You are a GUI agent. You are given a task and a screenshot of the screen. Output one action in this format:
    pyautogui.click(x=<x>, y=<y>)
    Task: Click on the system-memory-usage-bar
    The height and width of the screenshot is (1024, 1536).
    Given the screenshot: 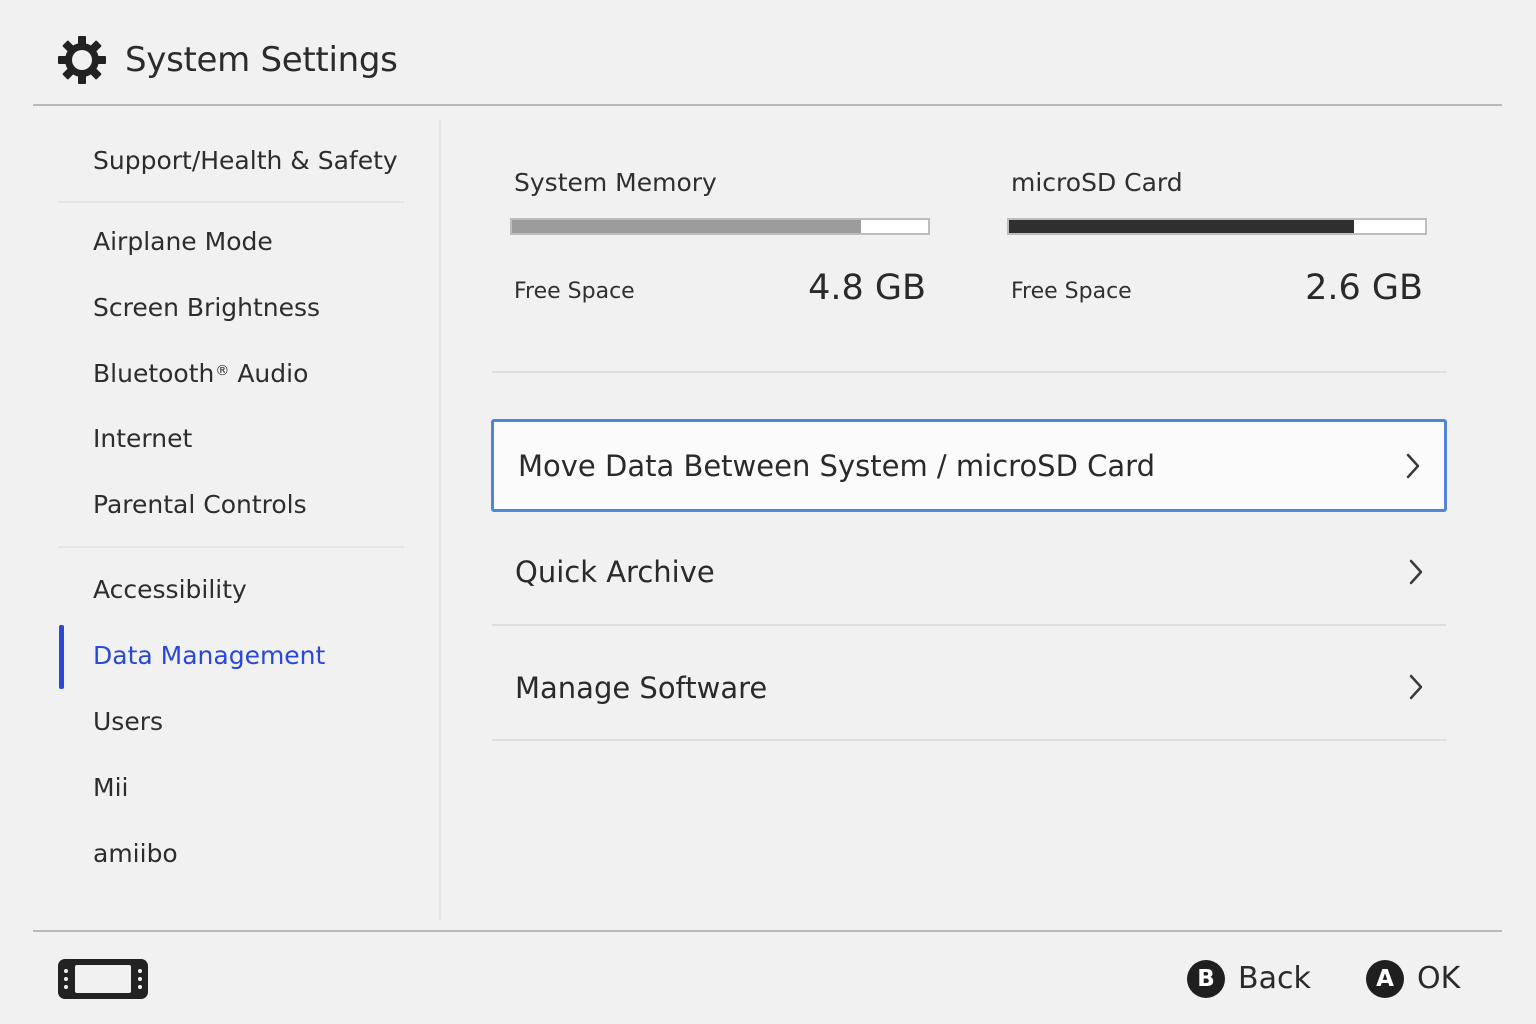 What is the action you would take?
    pyautogui.click(x=720, y=226)
    